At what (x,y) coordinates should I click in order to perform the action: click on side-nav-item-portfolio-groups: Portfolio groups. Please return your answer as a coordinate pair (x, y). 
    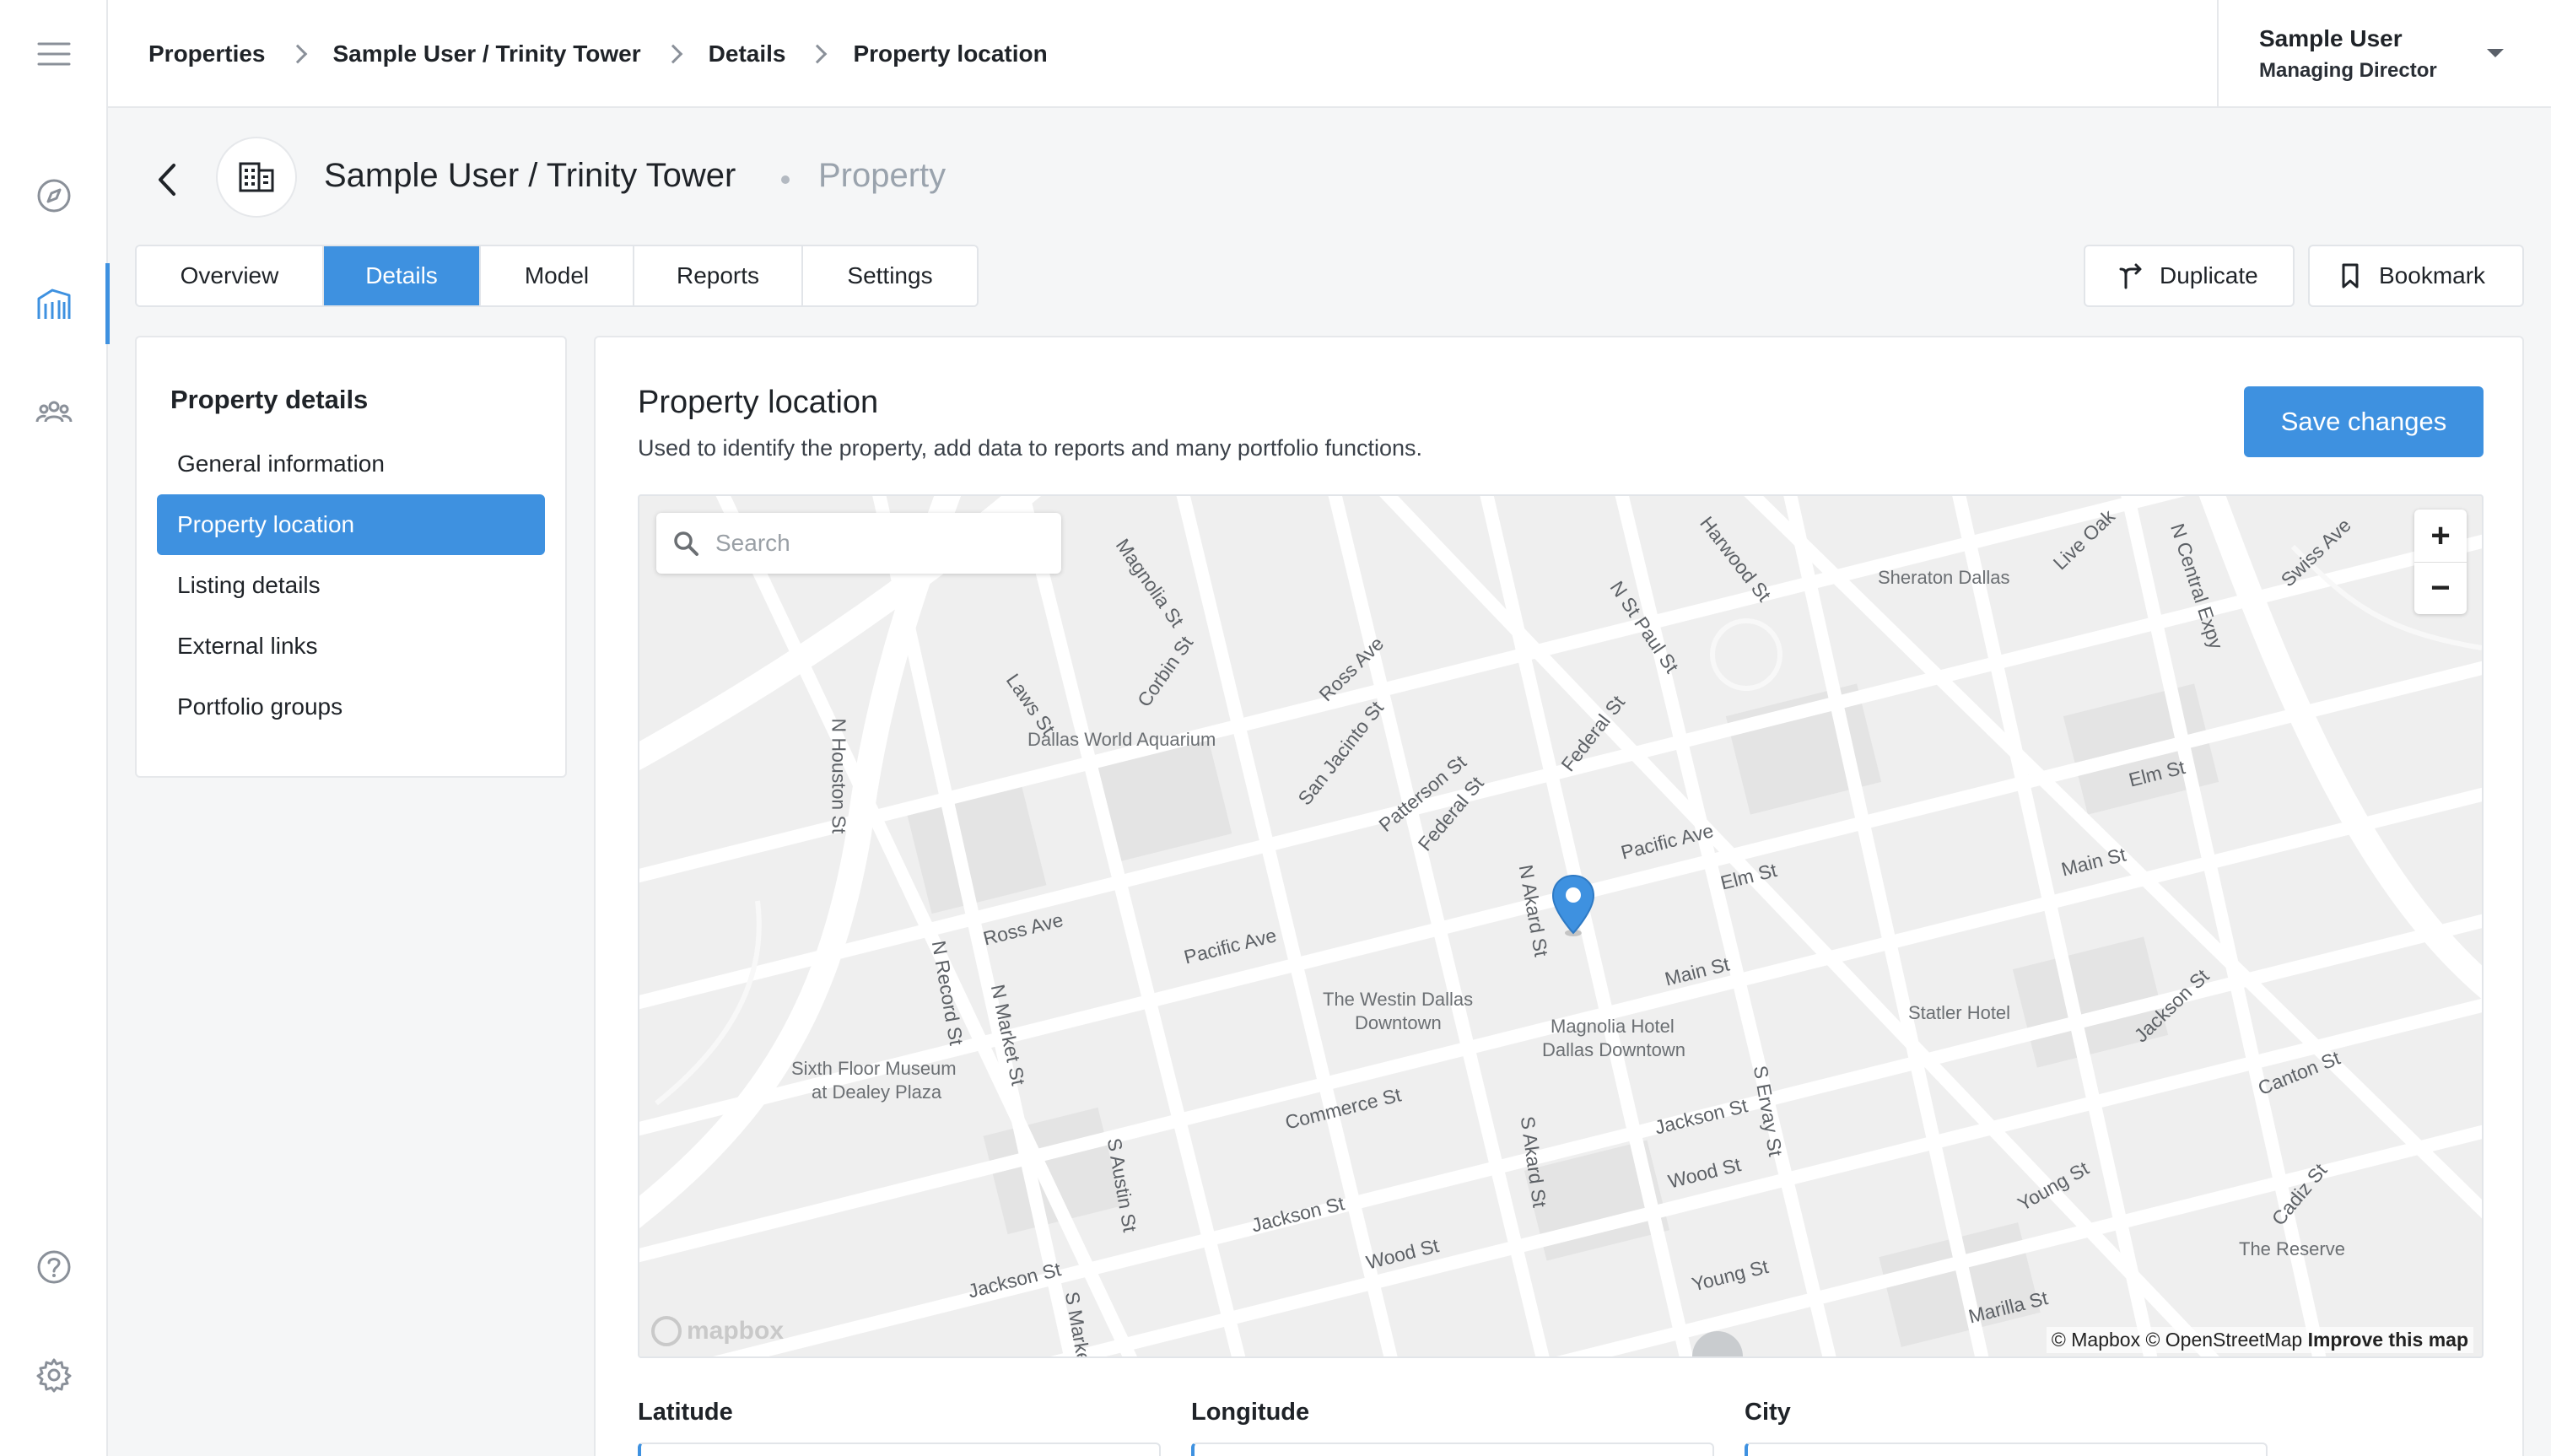
    Looking at the image, I should click on (351, 707).